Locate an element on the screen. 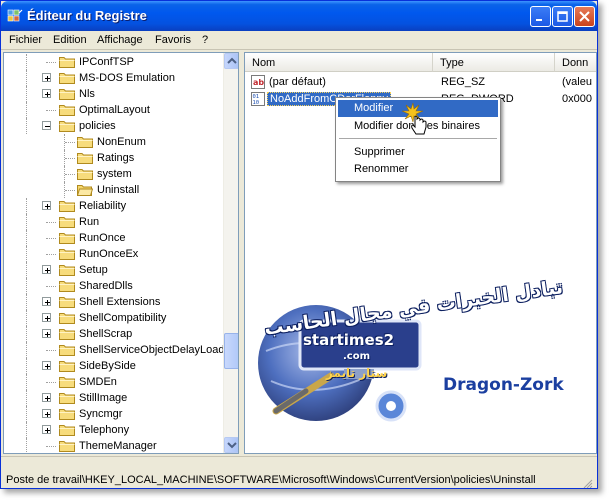  column-header-type: Type is located at coordinates (494, 62).